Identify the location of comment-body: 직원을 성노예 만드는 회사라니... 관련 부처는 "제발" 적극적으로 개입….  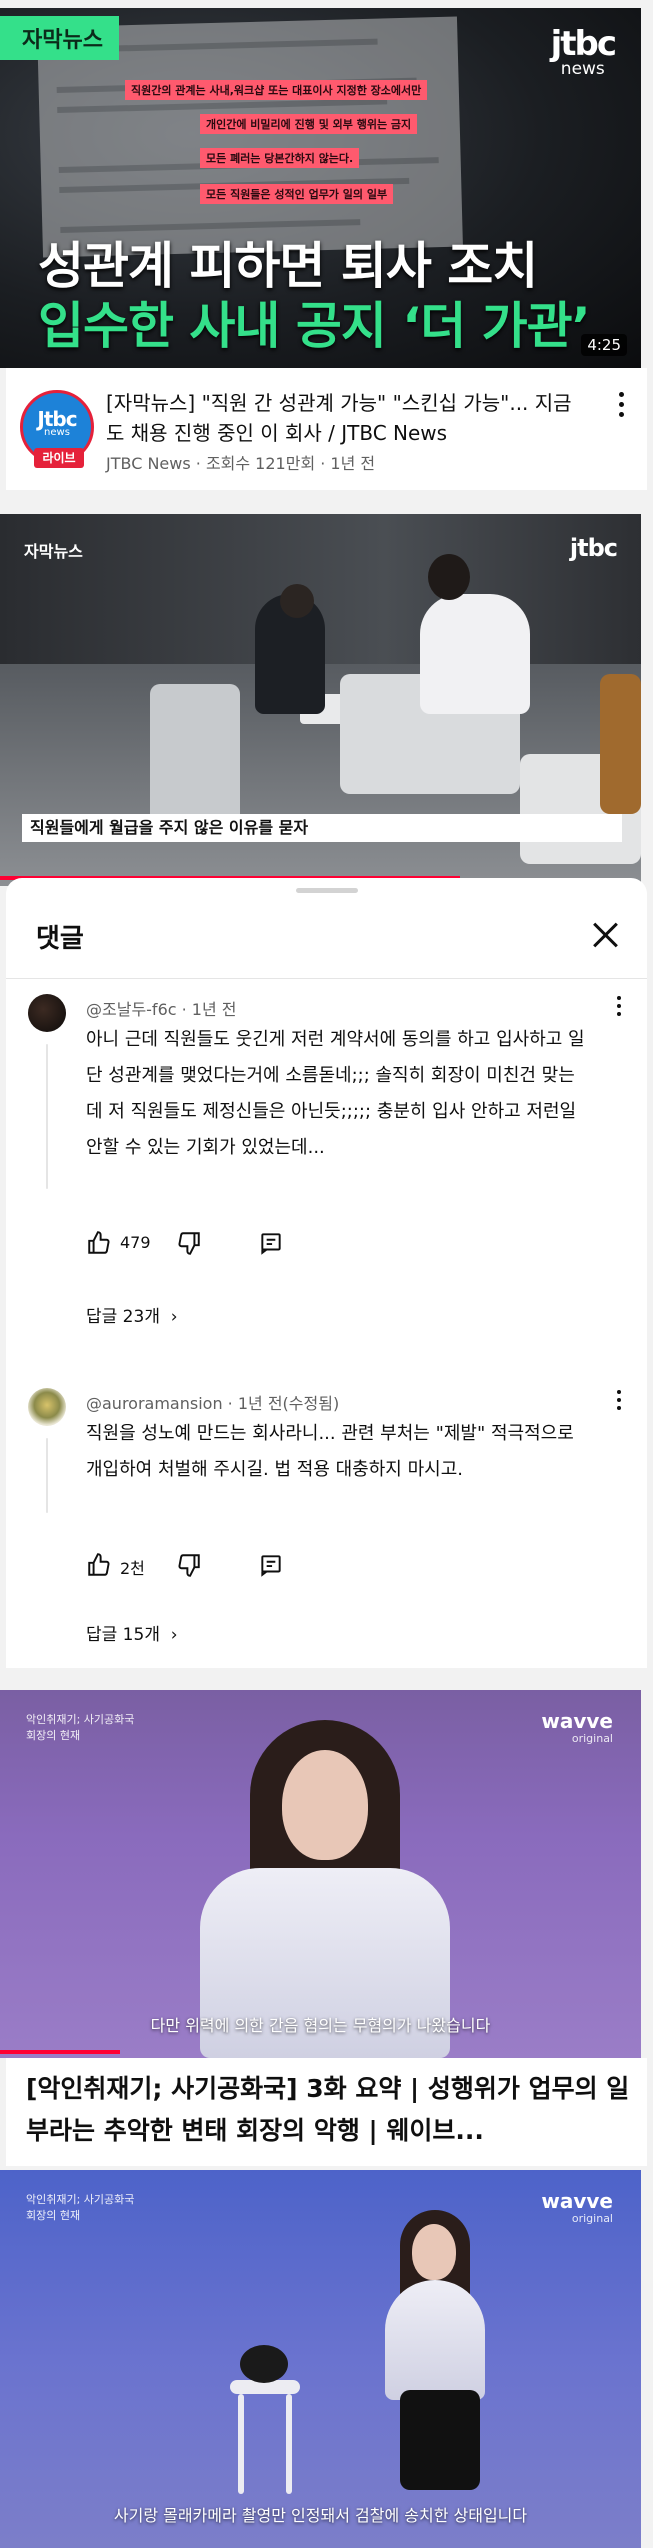
(330, 1451).